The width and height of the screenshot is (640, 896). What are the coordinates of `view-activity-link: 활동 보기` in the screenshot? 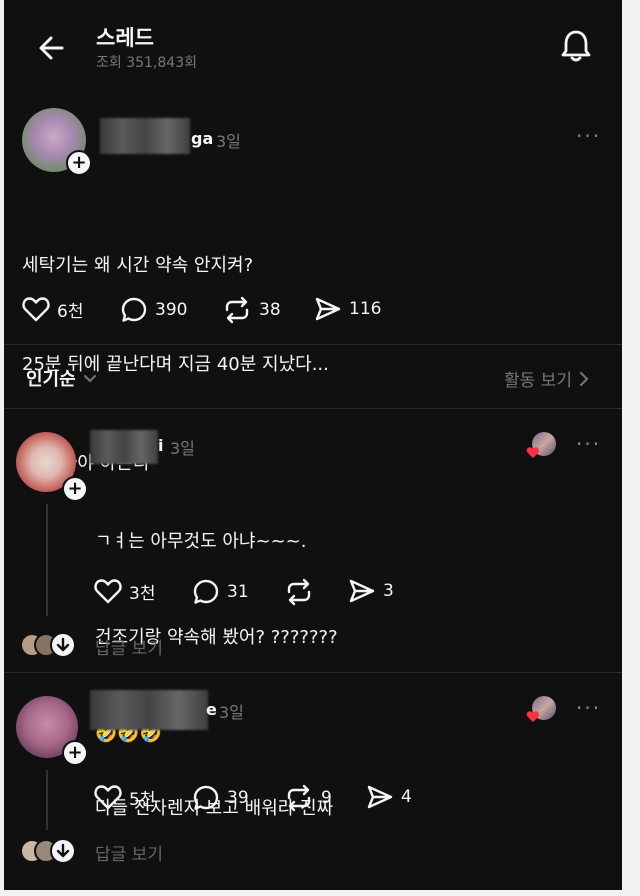 It's located at (547, 378).